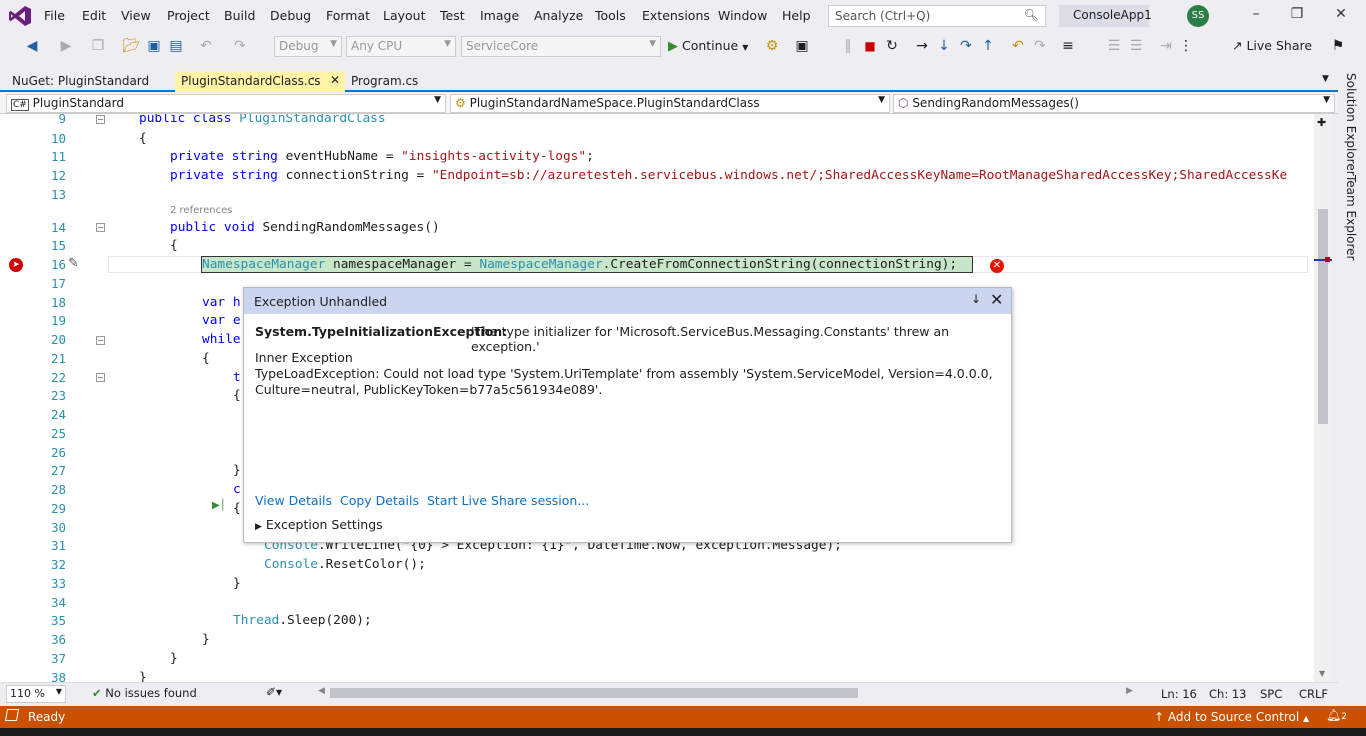 The height and width of the screenshot is (736, 1366). Describe the element at coordinates (1105, 16) in the screenshot. I see `project-name-badge: ConsoleApp1` at that location.